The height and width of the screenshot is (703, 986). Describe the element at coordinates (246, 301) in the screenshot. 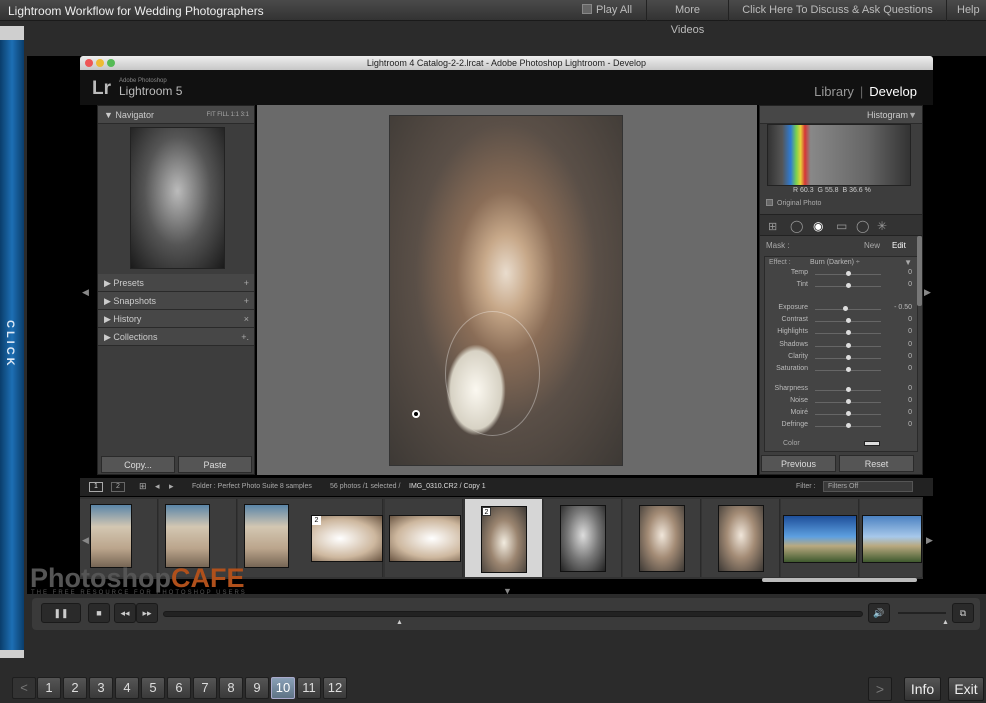

I see `add-snapshot-icon: +` at that location.